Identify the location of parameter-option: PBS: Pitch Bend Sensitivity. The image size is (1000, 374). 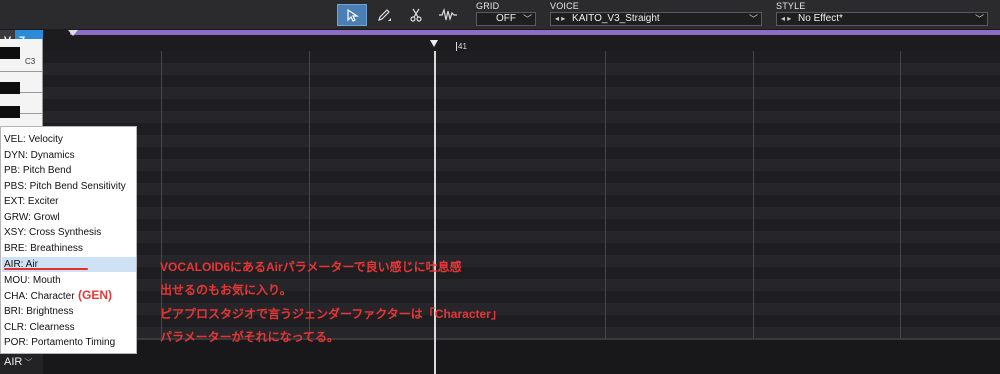
(69, 186).